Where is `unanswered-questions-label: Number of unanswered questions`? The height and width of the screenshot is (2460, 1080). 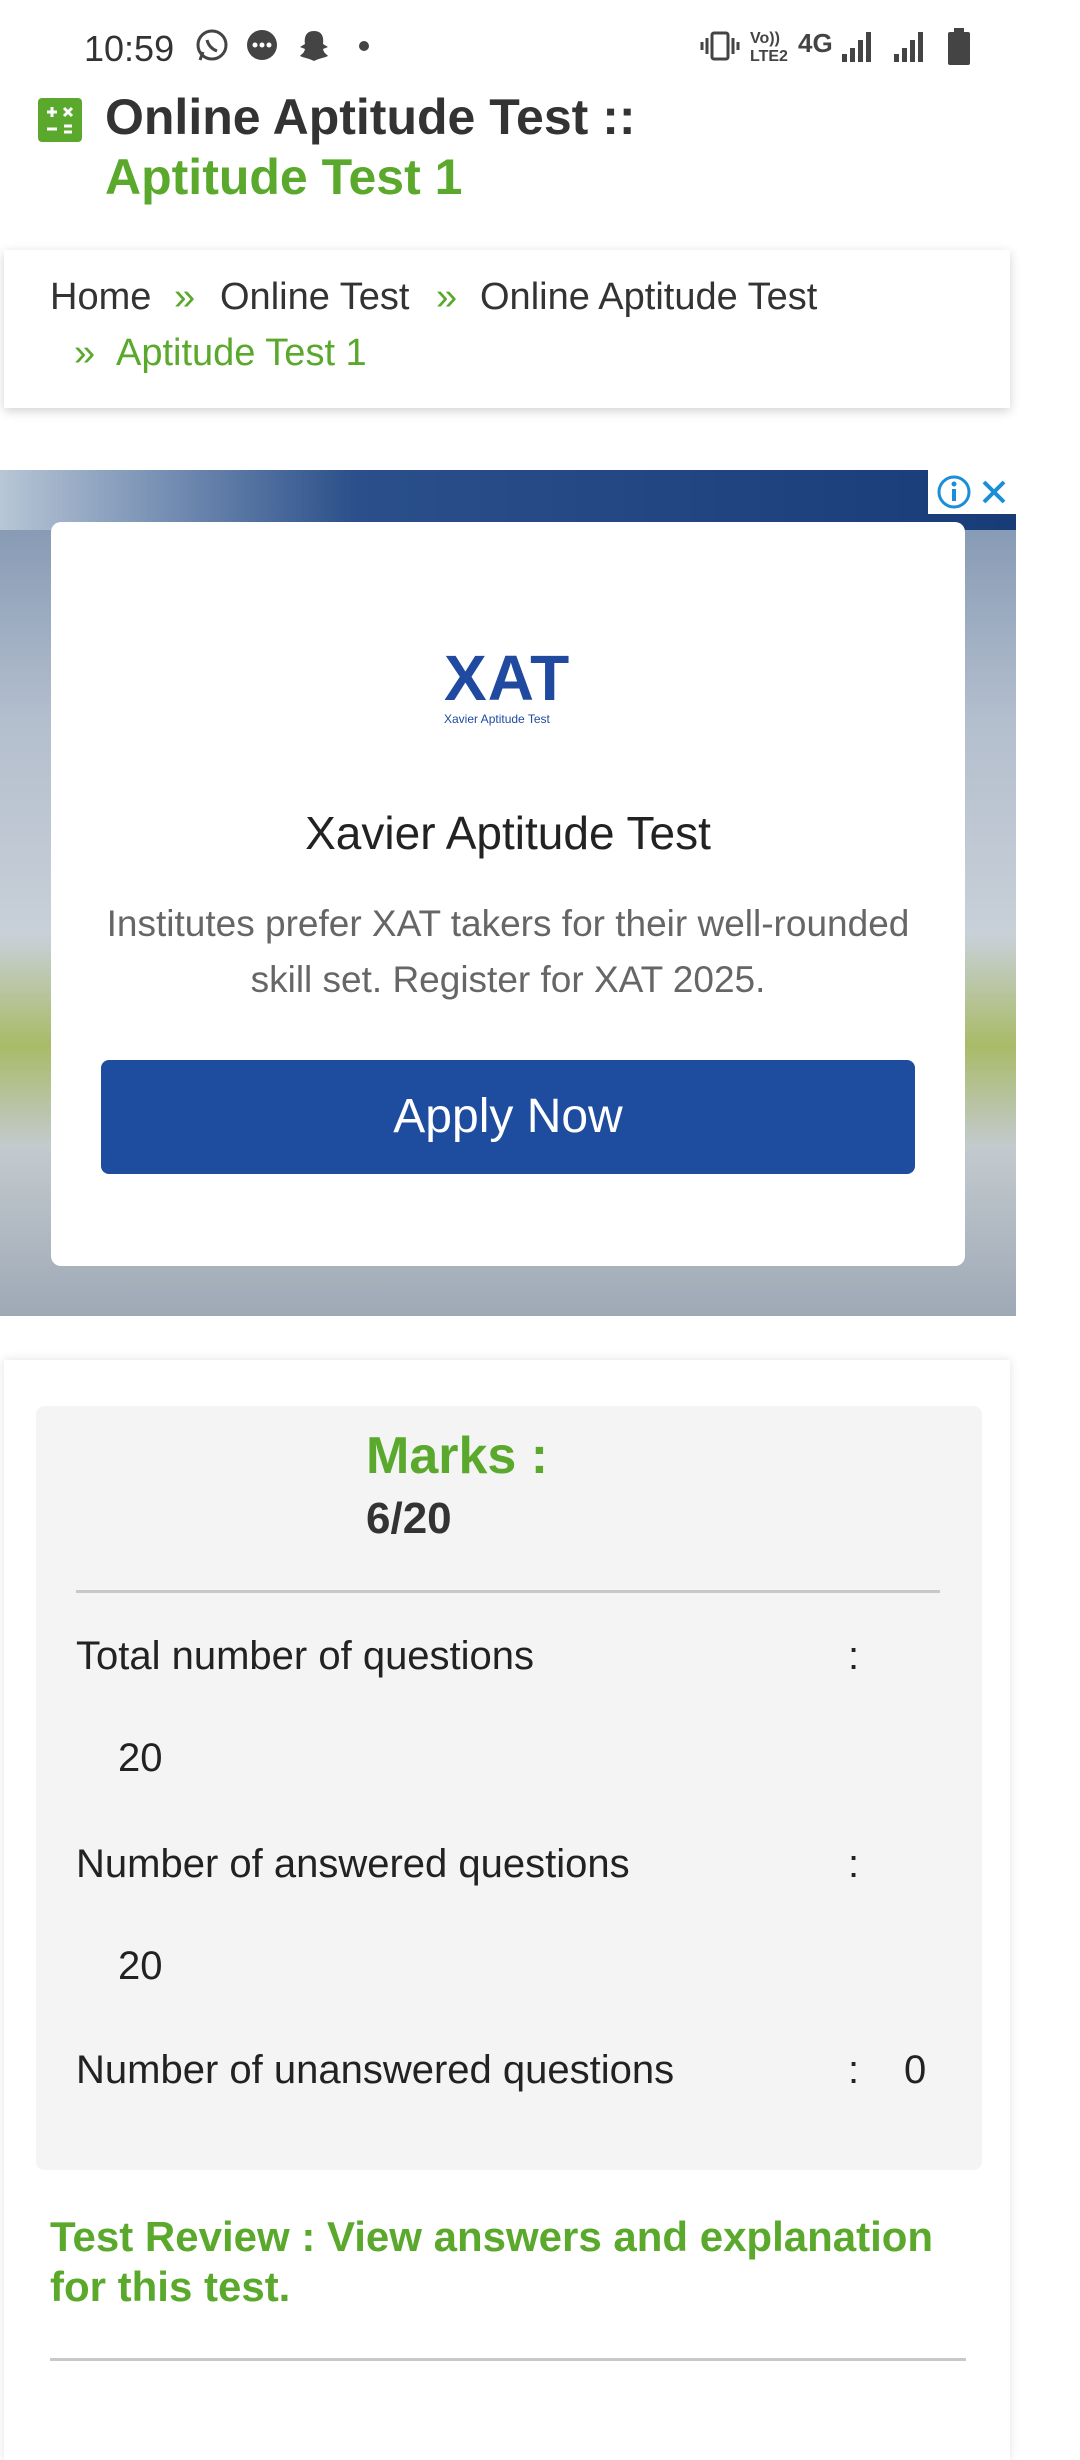 unanswered-questions-label: Number of unanswered questions is located at coordinates (375, 2070).